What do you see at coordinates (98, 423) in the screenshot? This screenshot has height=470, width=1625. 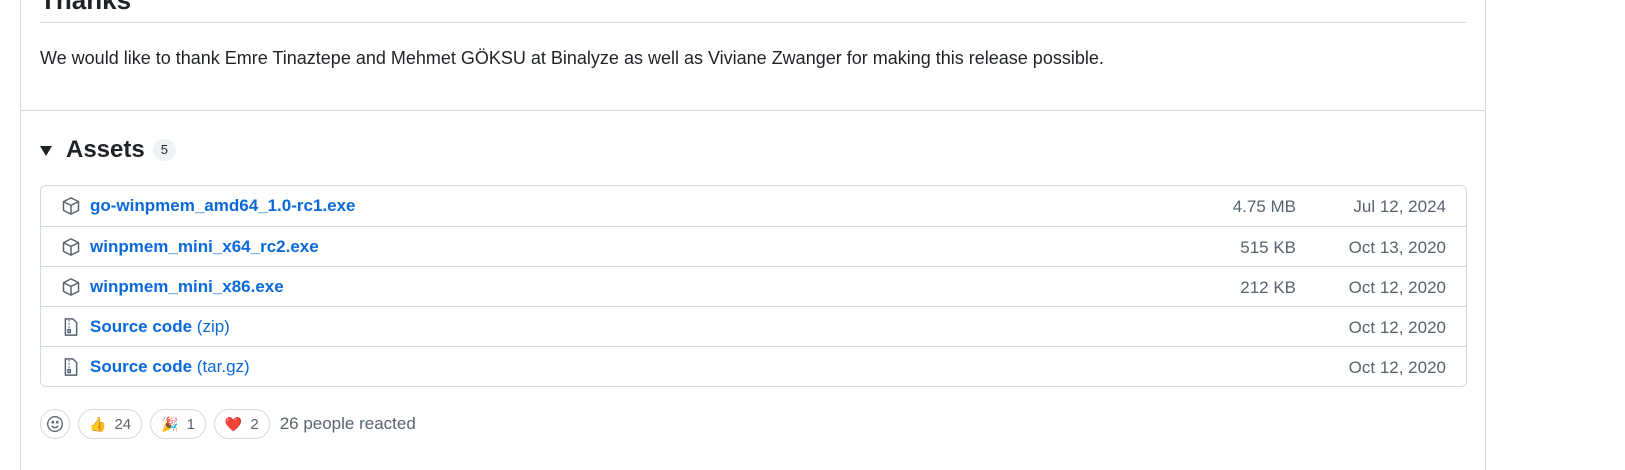 I see `thumbs-up-icon: 👍` at bounding box center [98, 423].